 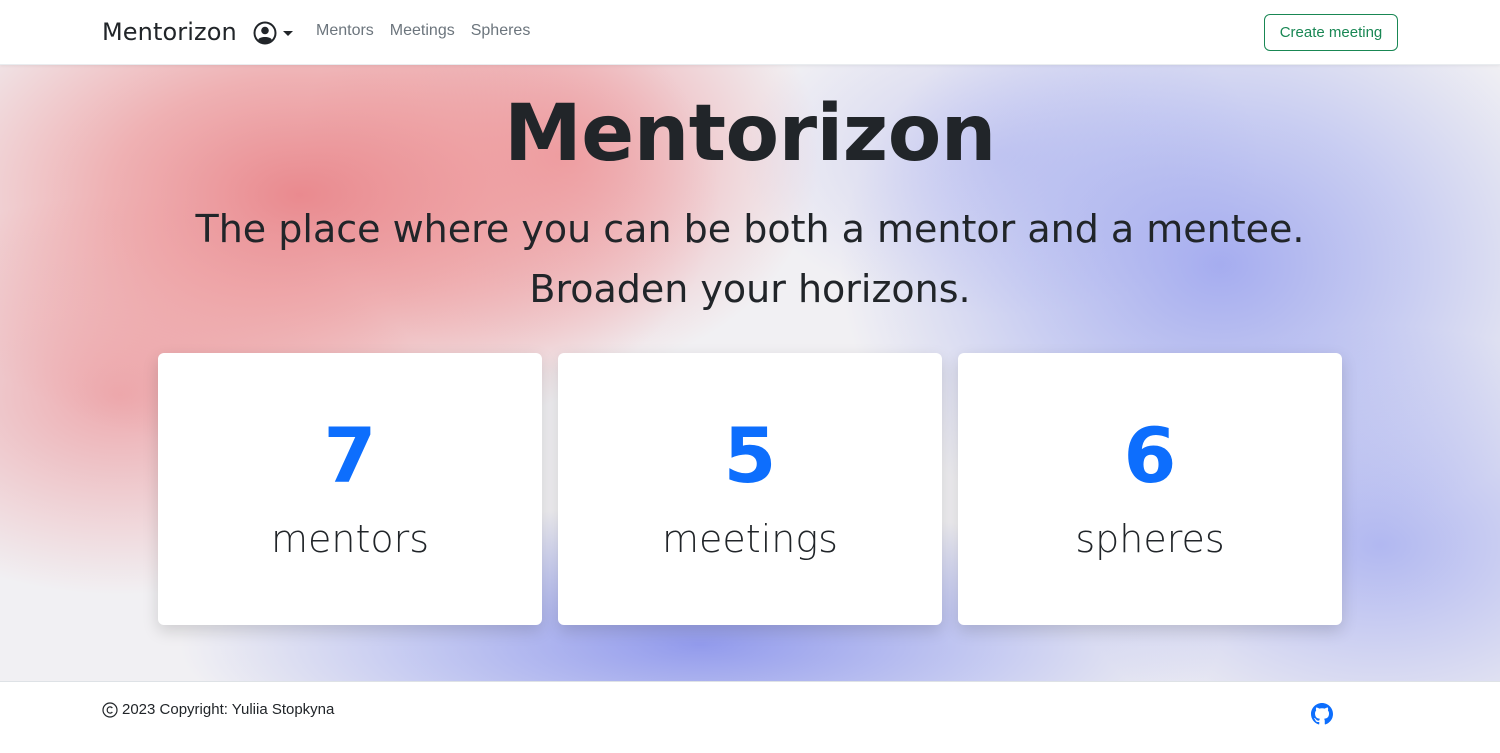 I want to click on stat-value-mentors: 7, so click(x=350, y=455).